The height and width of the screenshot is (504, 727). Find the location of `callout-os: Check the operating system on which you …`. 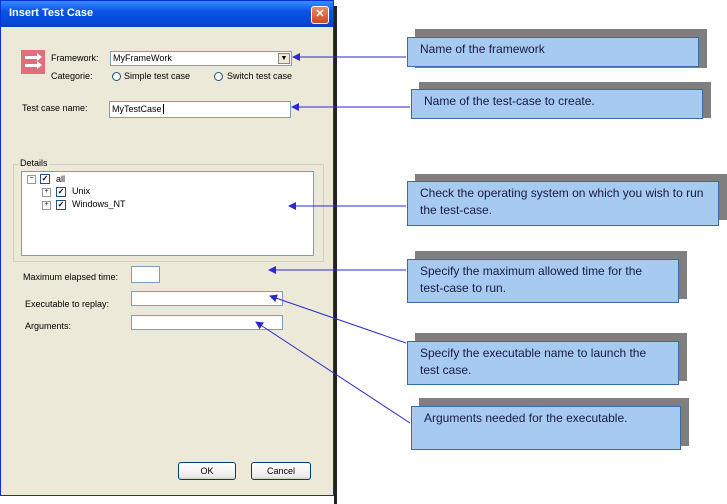

callout-os: Check the operating system on which you … is located at coordinates (563, 203).